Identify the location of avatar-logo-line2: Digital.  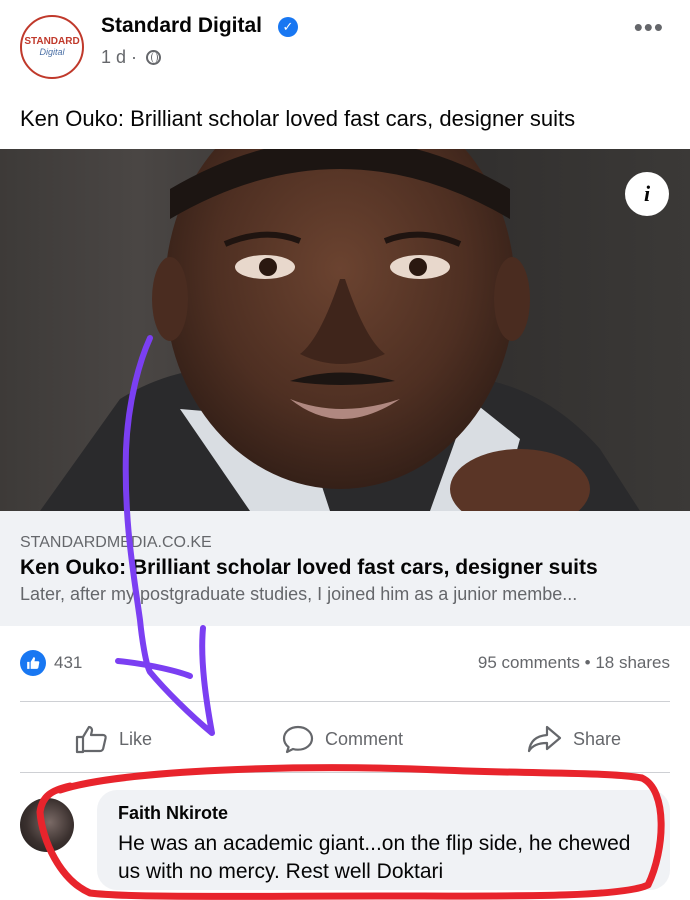
(52, 52).